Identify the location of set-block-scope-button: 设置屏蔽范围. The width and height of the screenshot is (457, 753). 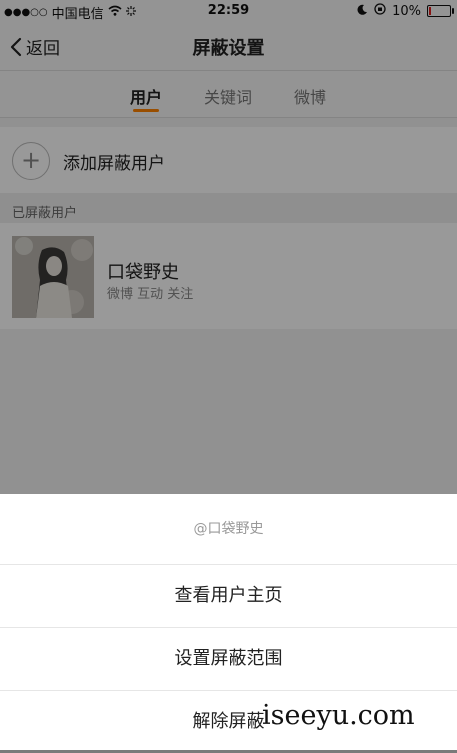
(228, 659).